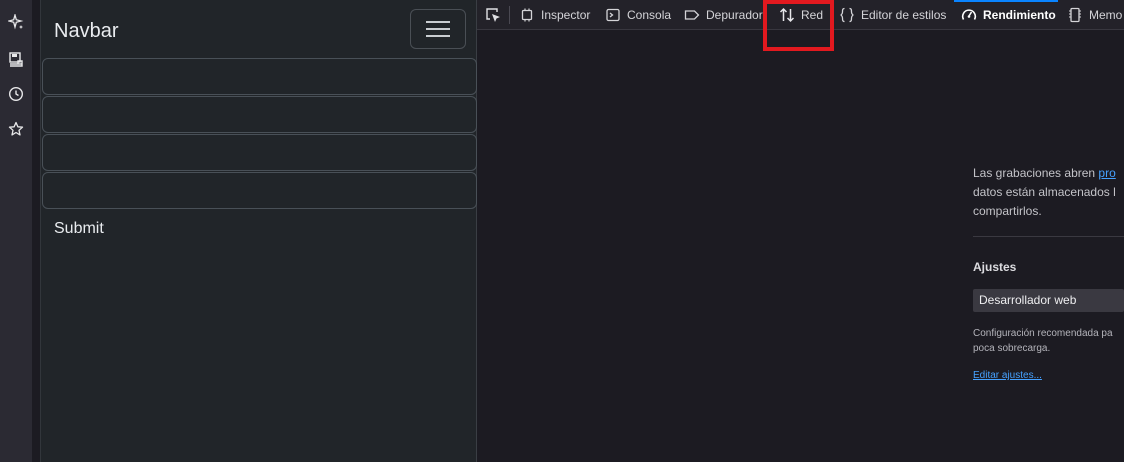  Describe the element at coordinates (995, 267) in the screenshot. I see `settings-heading: Ajustes` at that location.